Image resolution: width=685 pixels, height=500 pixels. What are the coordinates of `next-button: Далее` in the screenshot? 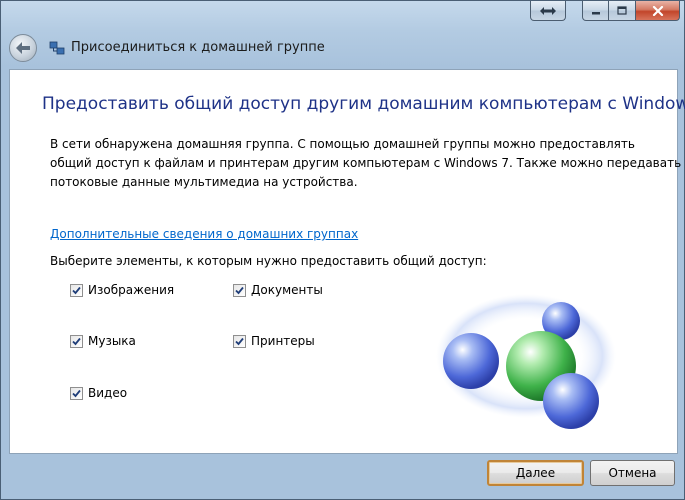 It's located at (535, 473).